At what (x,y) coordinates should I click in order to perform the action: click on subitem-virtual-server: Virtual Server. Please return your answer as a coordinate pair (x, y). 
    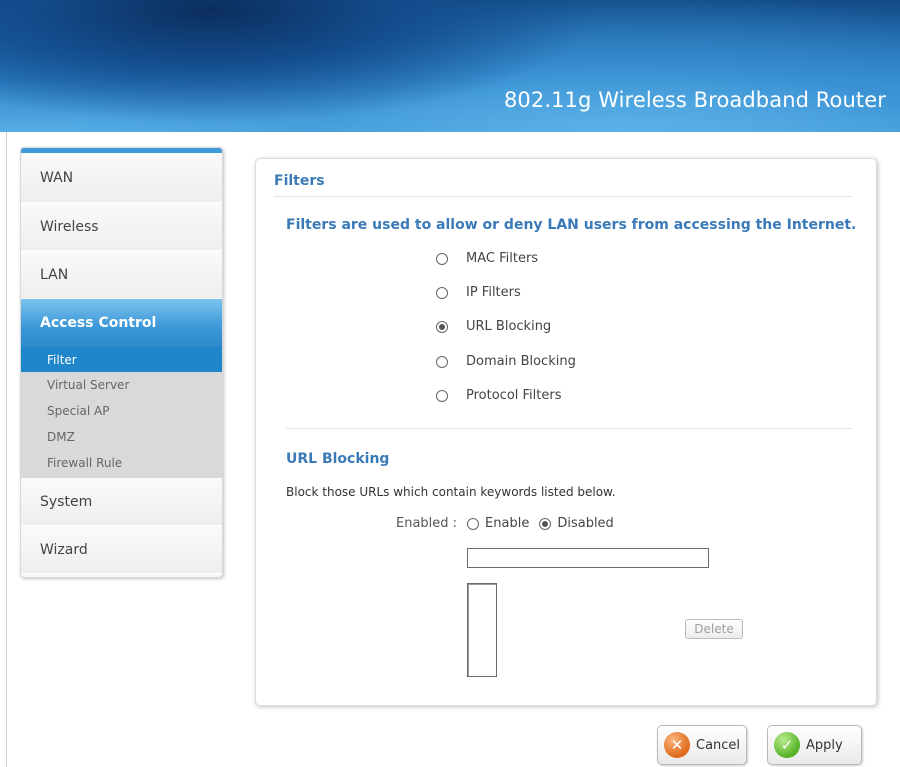
    Looking at the image, I should click on (121, 385).